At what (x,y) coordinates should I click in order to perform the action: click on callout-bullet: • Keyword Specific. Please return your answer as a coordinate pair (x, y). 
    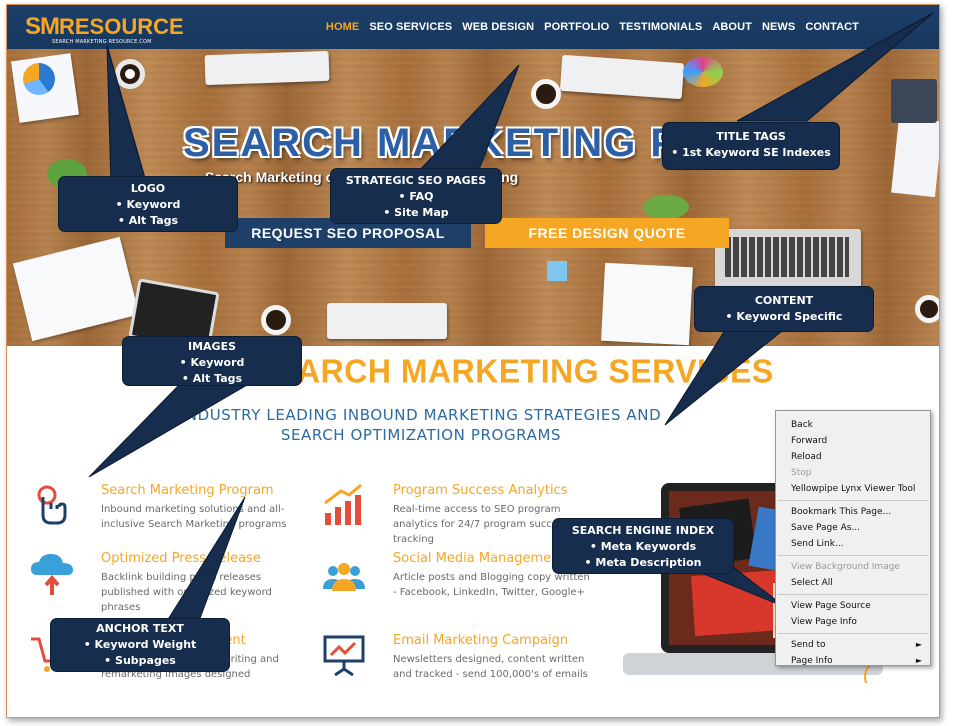
    Looking at the image, I should click on (784, 316).